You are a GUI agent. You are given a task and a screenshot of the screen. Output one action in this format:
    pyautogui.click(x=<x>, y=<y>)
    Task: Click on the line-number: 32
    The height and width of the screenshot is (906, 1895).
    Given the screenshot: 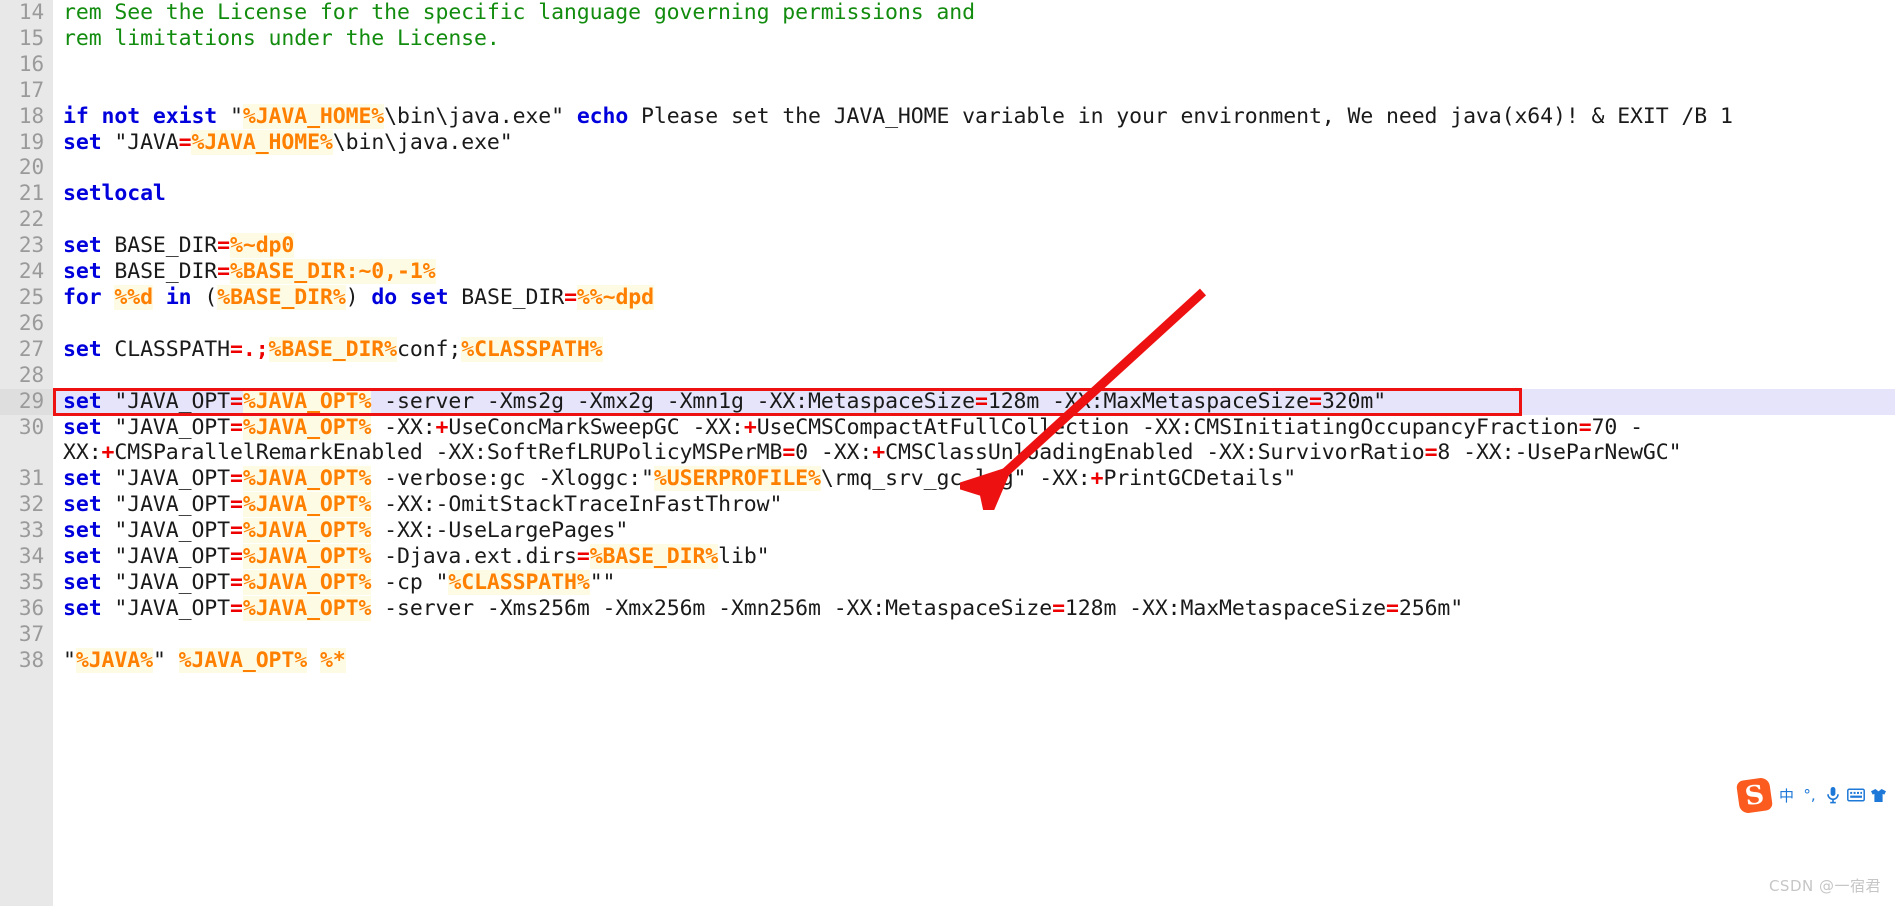 What is the action you would take?
    pyautogui.click(x=26, y=505)
    